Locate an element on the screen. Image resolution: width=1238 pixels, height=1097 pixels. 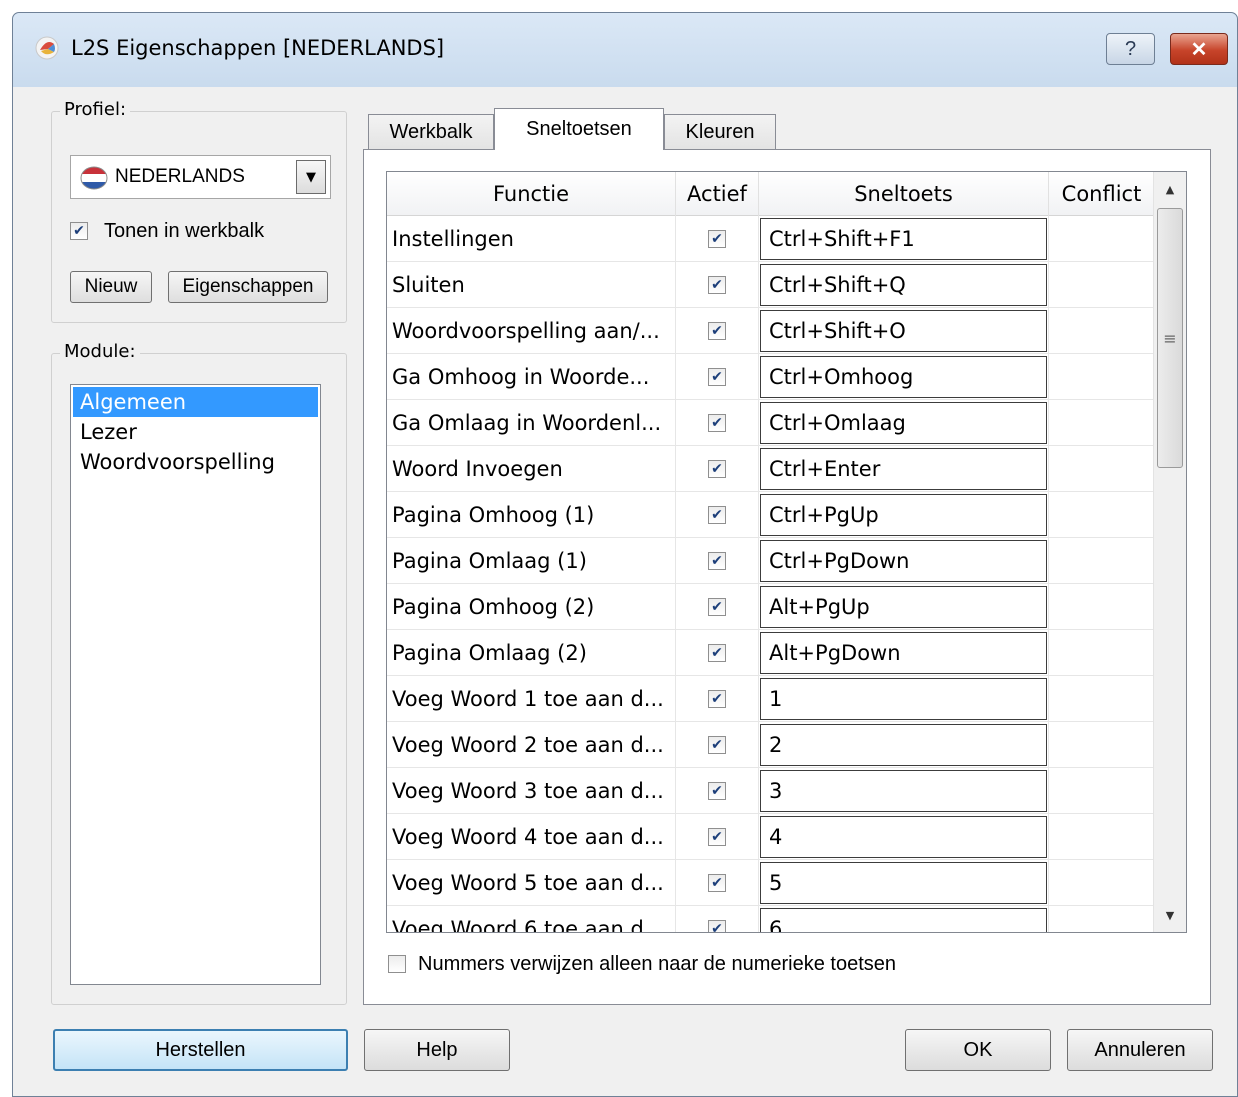
column-header-sneltoets: Sneltoets is located at coordinates (904, 194).